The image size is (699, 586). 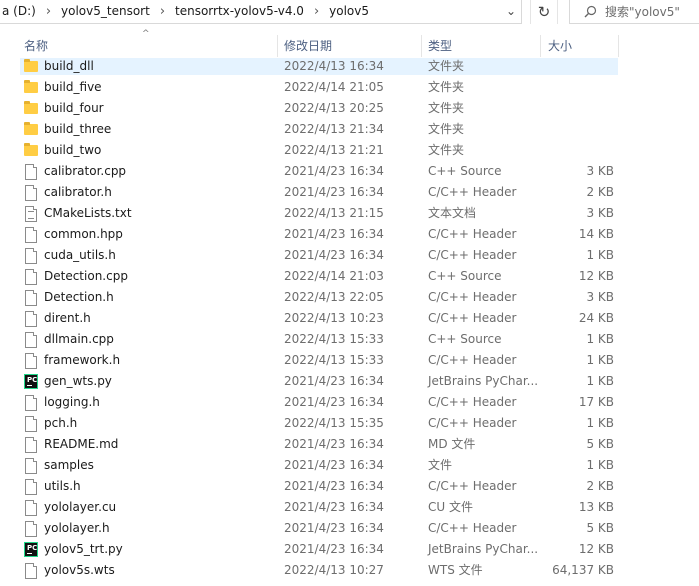 What do you see at coordinates (334, 360) in the screenshot?
I see `file-modified-date: 2022/4/13 15:33` at bounding box center [334, 360].